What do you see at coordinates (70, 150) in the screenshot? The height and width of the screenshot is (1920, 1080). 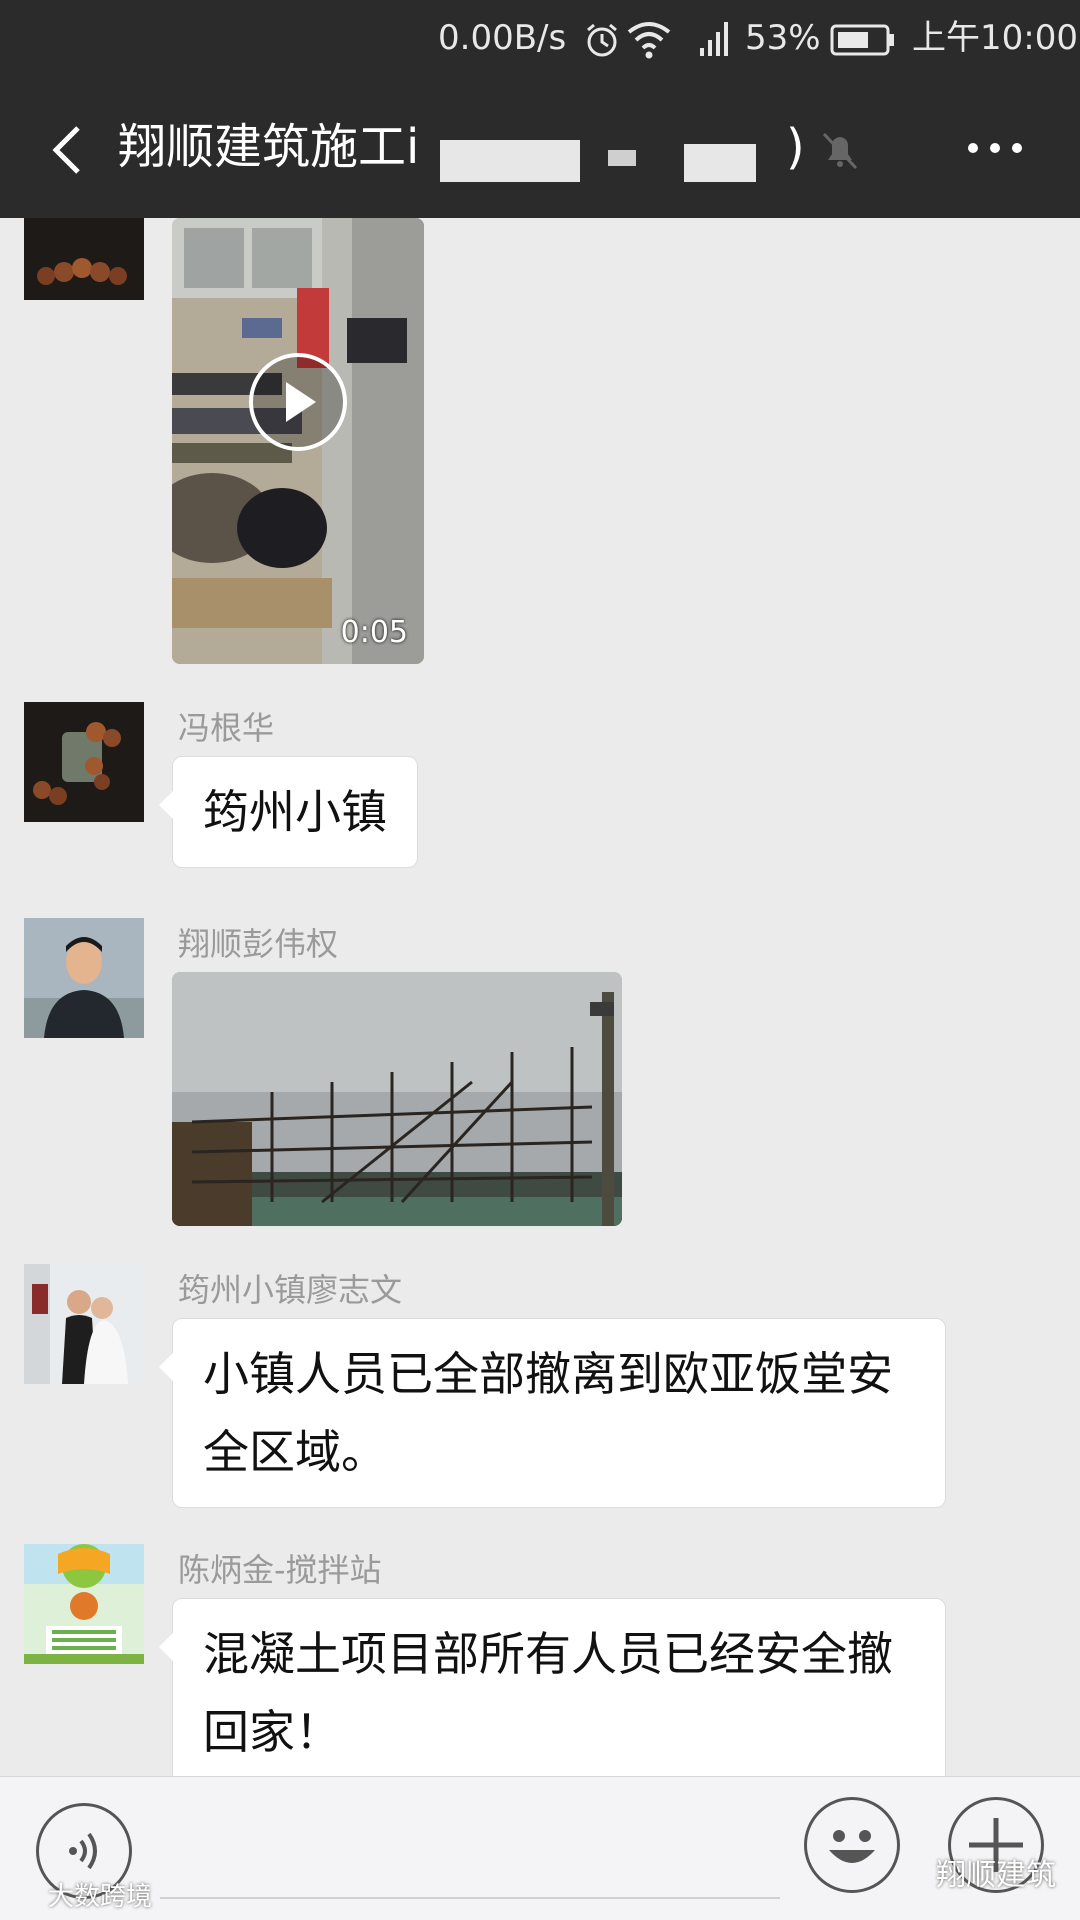 I see `back-icon` at bounding box center [70, 150].